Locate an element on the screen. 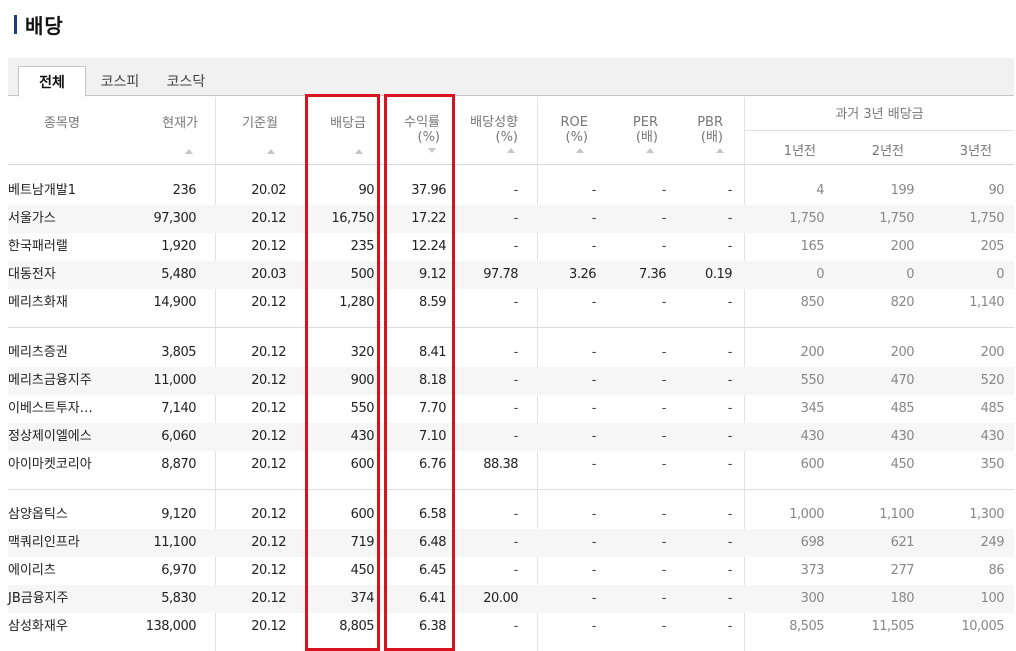 The width and height of the screenshot is (1016, 651). table-row: 베트남개발1 236 20.02 90 37.96- - - -4 199 90 is located at coordinates (511, 191).